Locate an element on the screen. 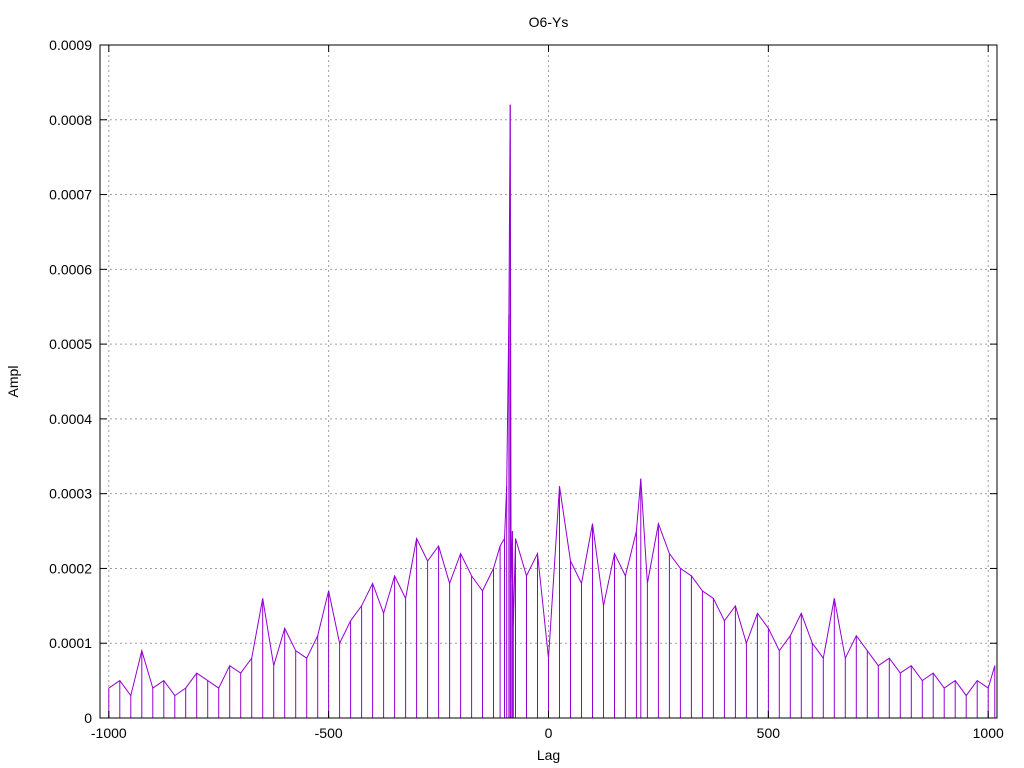  x-tick-label-1: -500 is located at coordinates (329, 733).